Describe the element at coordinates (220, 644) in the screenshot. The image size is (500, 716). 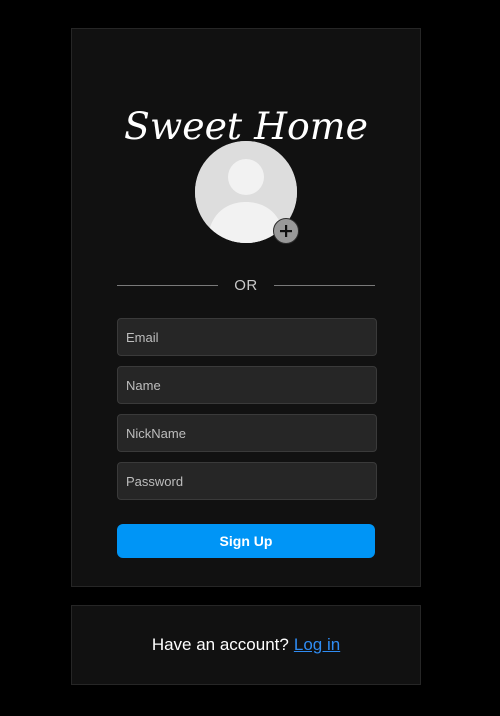
I see `login-prompt: Have an account?` at that location.